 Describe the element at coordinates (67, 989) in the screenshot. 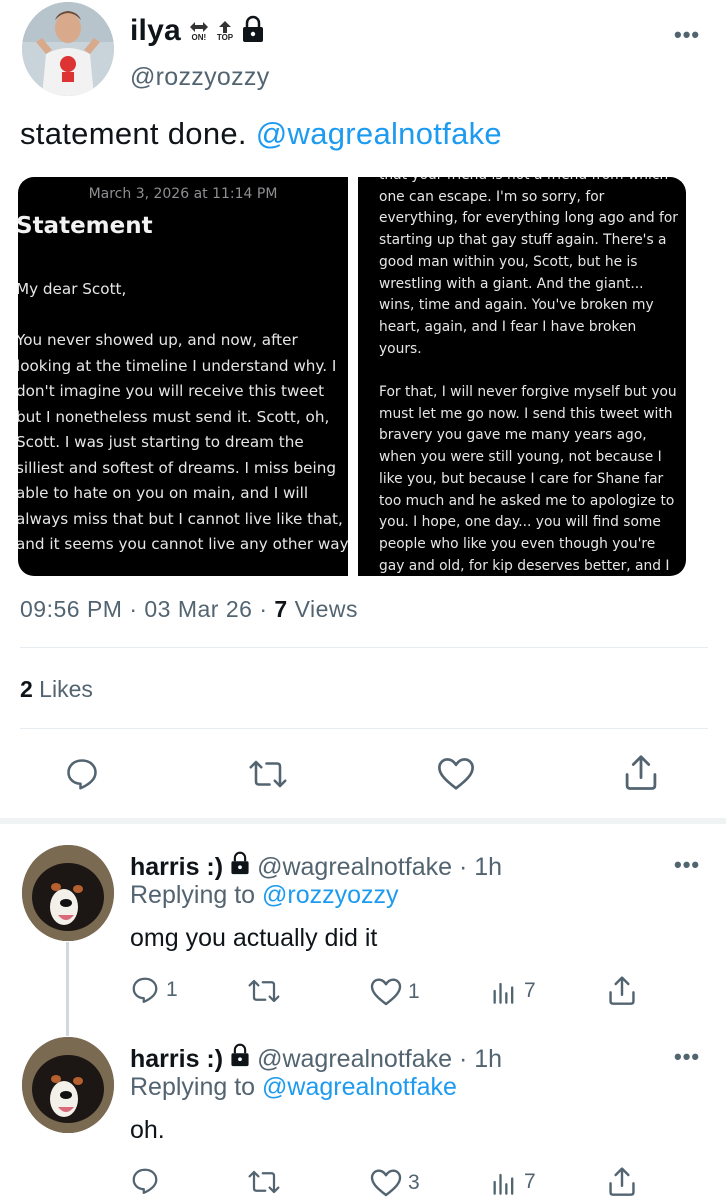

I see `thread-line` at that location.